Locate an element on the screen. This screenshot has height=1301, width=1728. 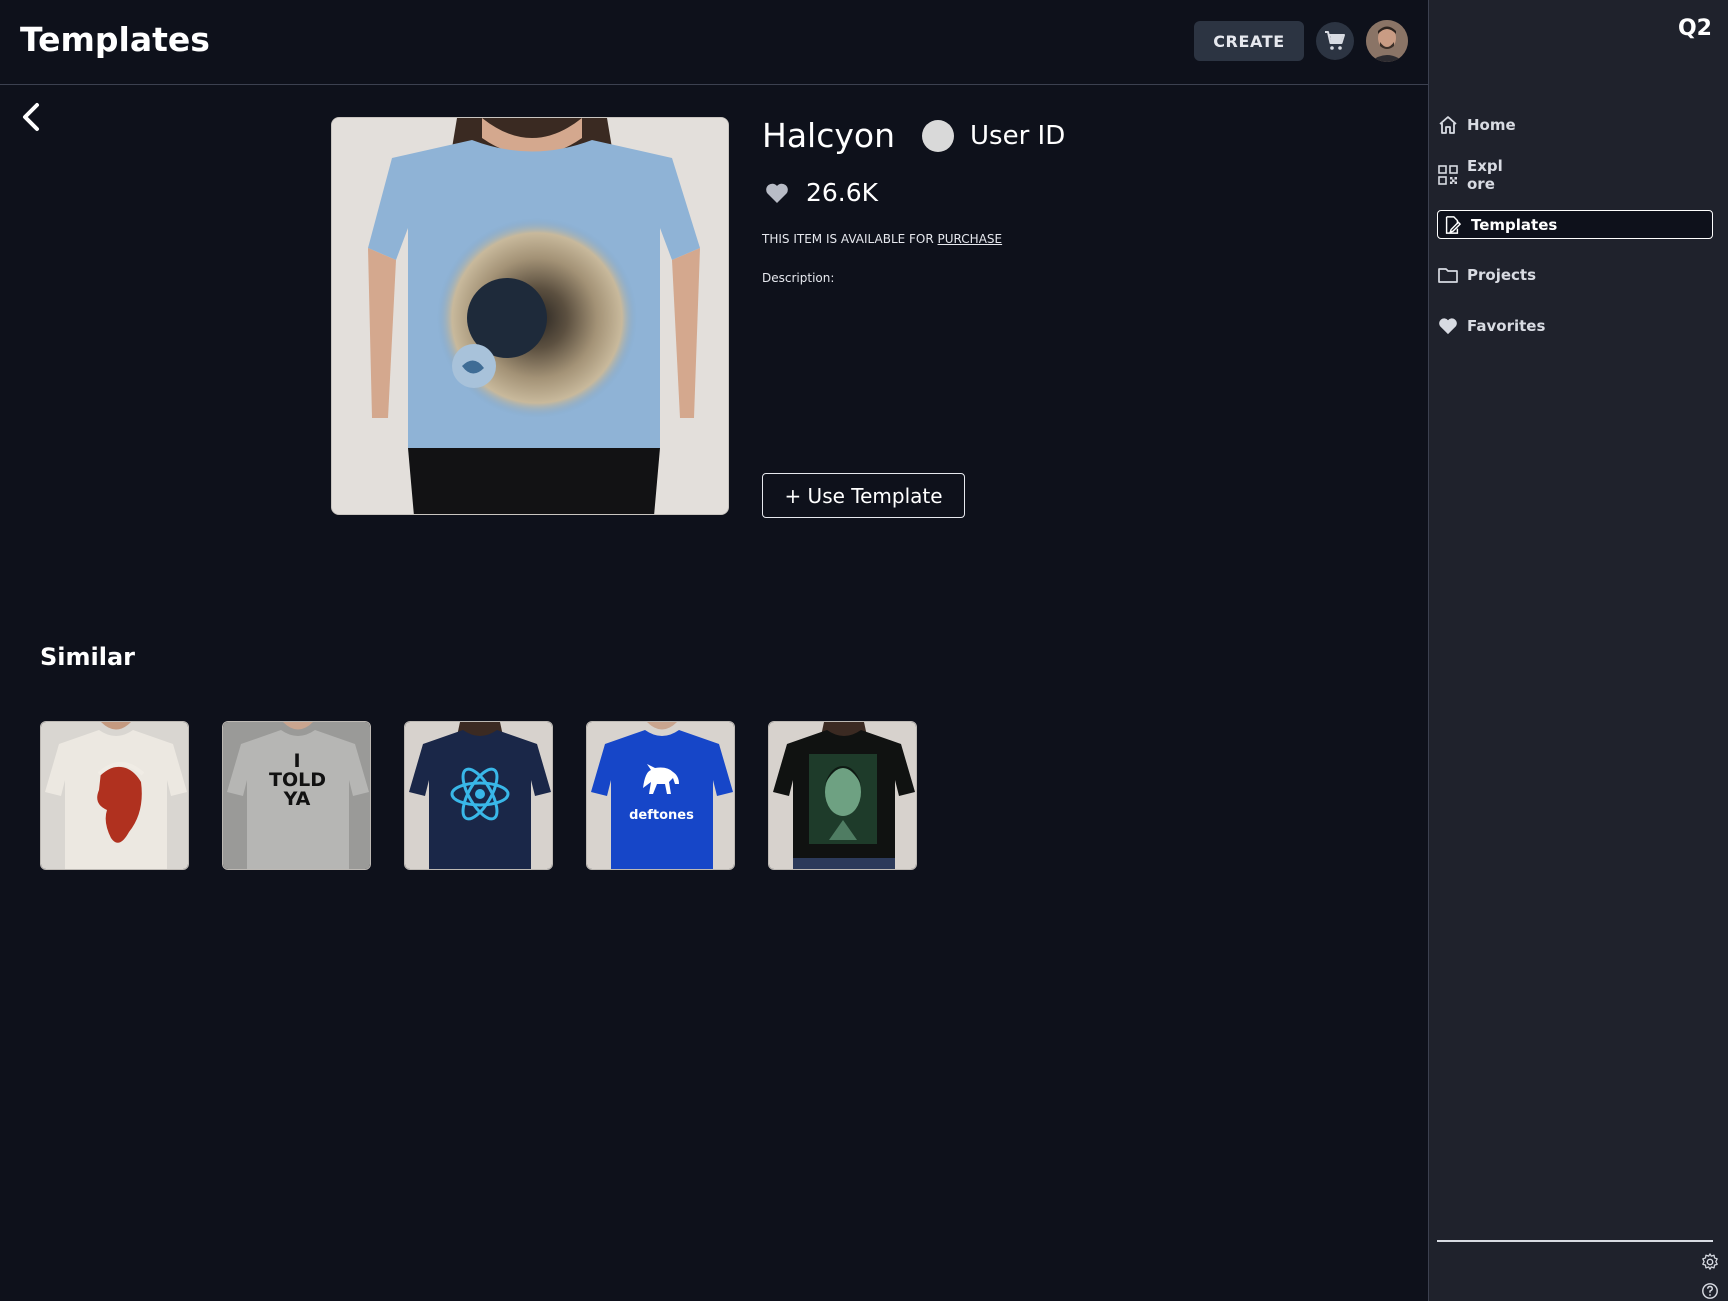
user-avatar-image is located at coordinates (1387, 41).